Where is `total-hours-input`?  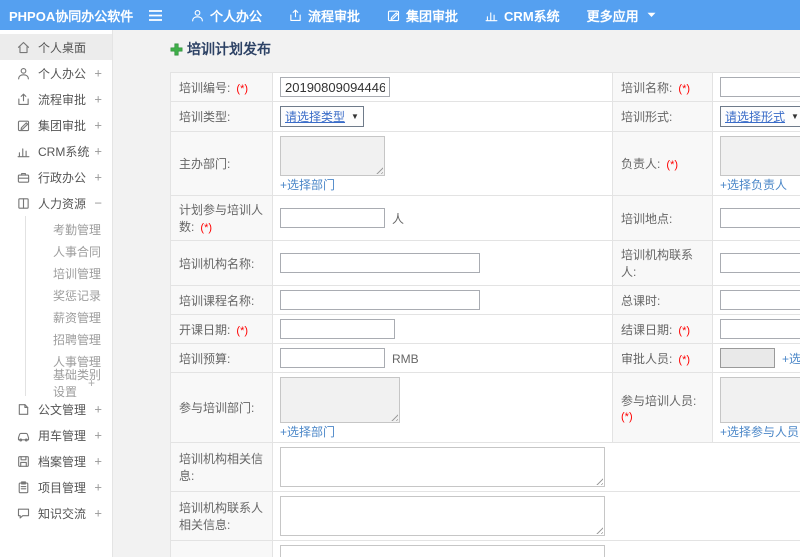
total-hours-input is located at coordinates (760, 300).